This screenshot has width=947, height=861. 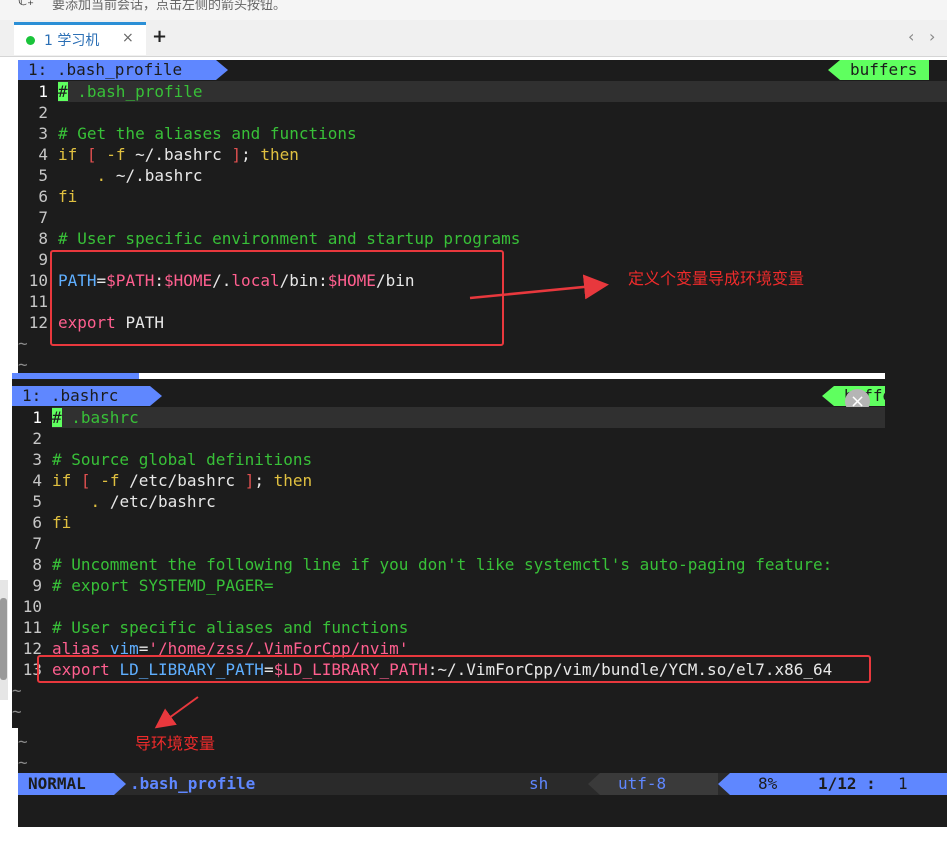 What do you see at coordinates (175, 743) in the screenshot?
I see `annotation-note-2: 导环境变量` at bounding box center [175, 743].